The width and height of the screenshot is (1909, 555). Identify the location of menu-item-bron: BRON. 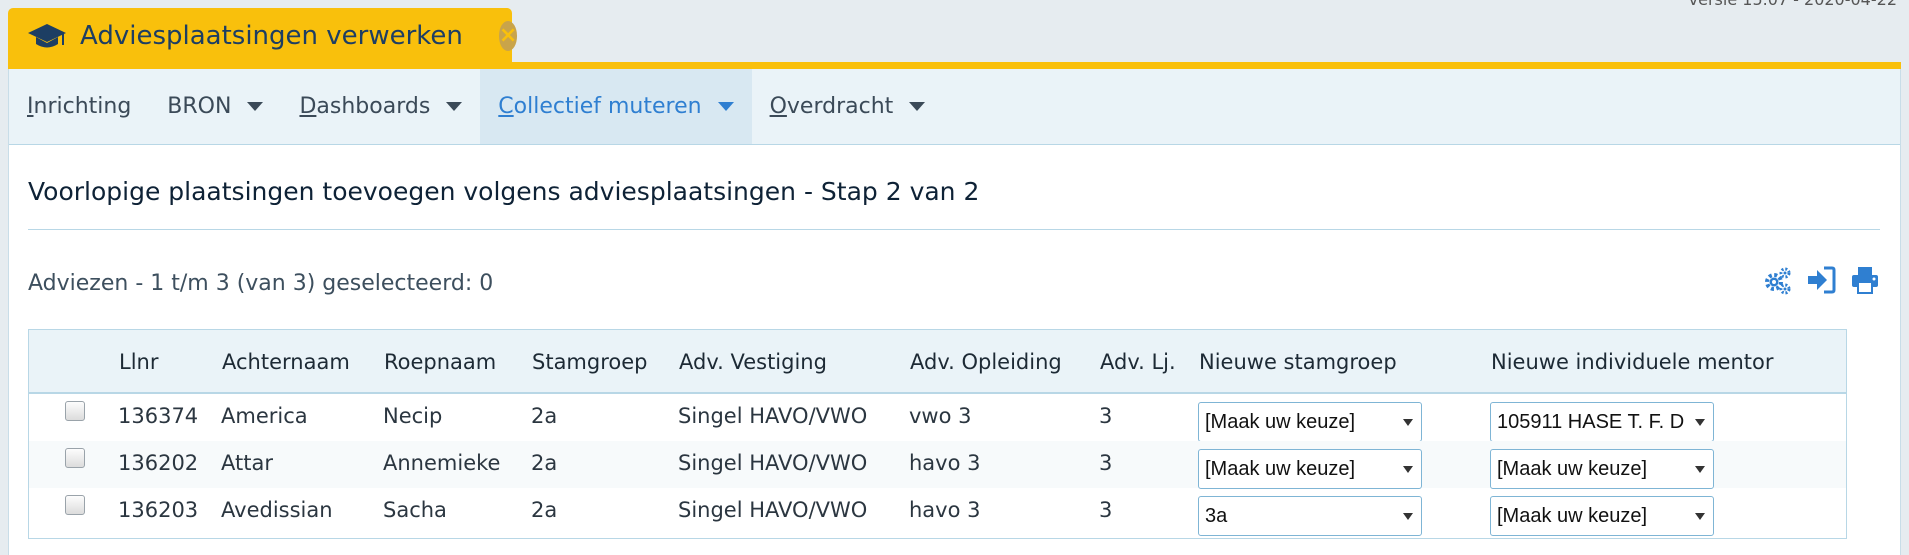
(215, 106).